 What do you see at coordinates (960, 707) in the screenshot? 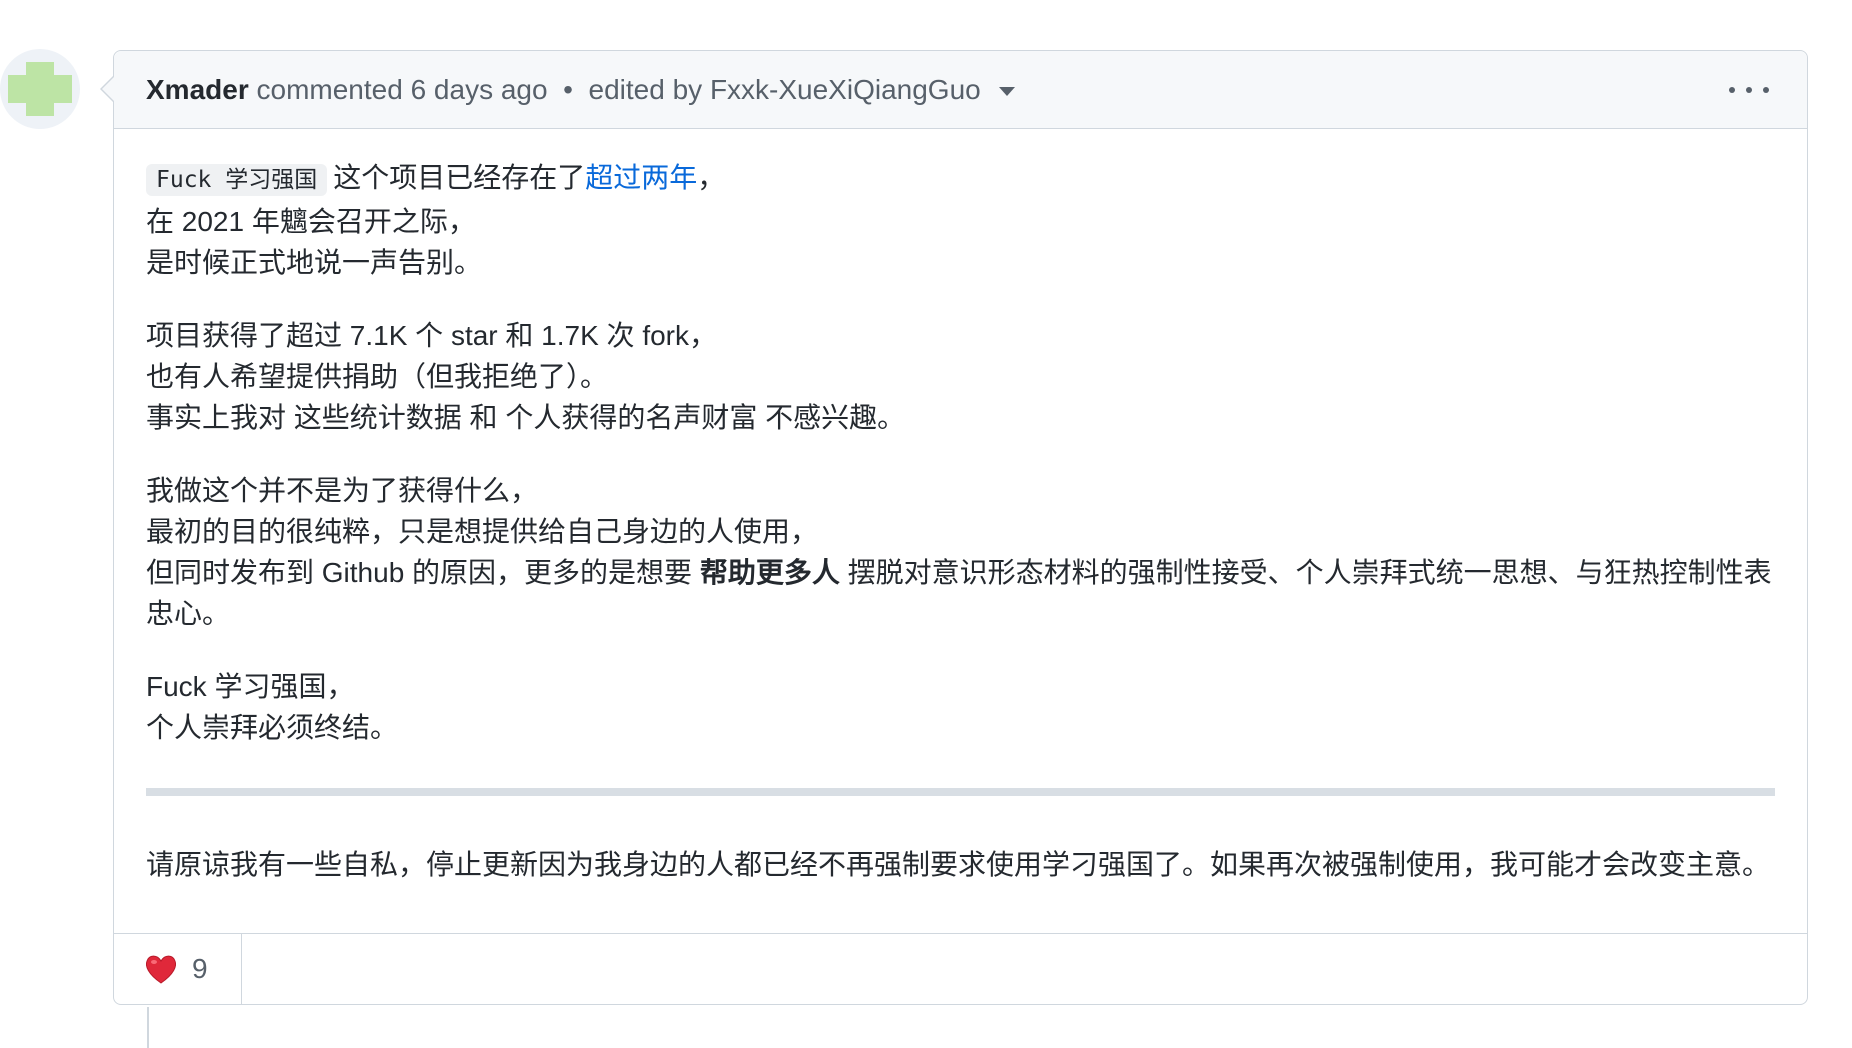
I see `paragraph-4: Fuck 学习强国， 个人崇拜必须终结。` at bounding box center [960, 707].